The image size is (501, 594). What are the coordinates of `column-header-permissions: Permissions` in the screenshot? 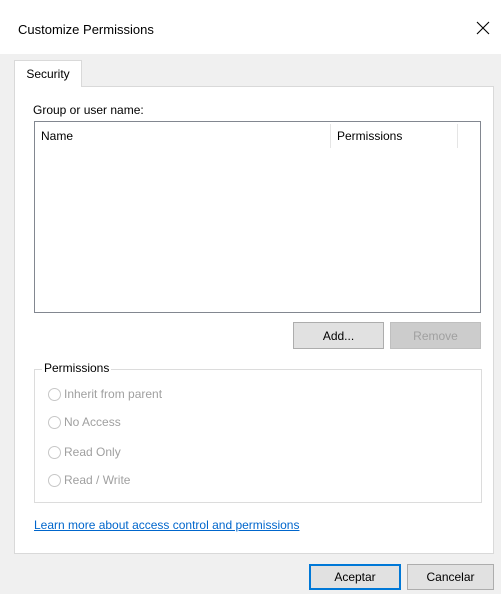 It's located at (369, 135).